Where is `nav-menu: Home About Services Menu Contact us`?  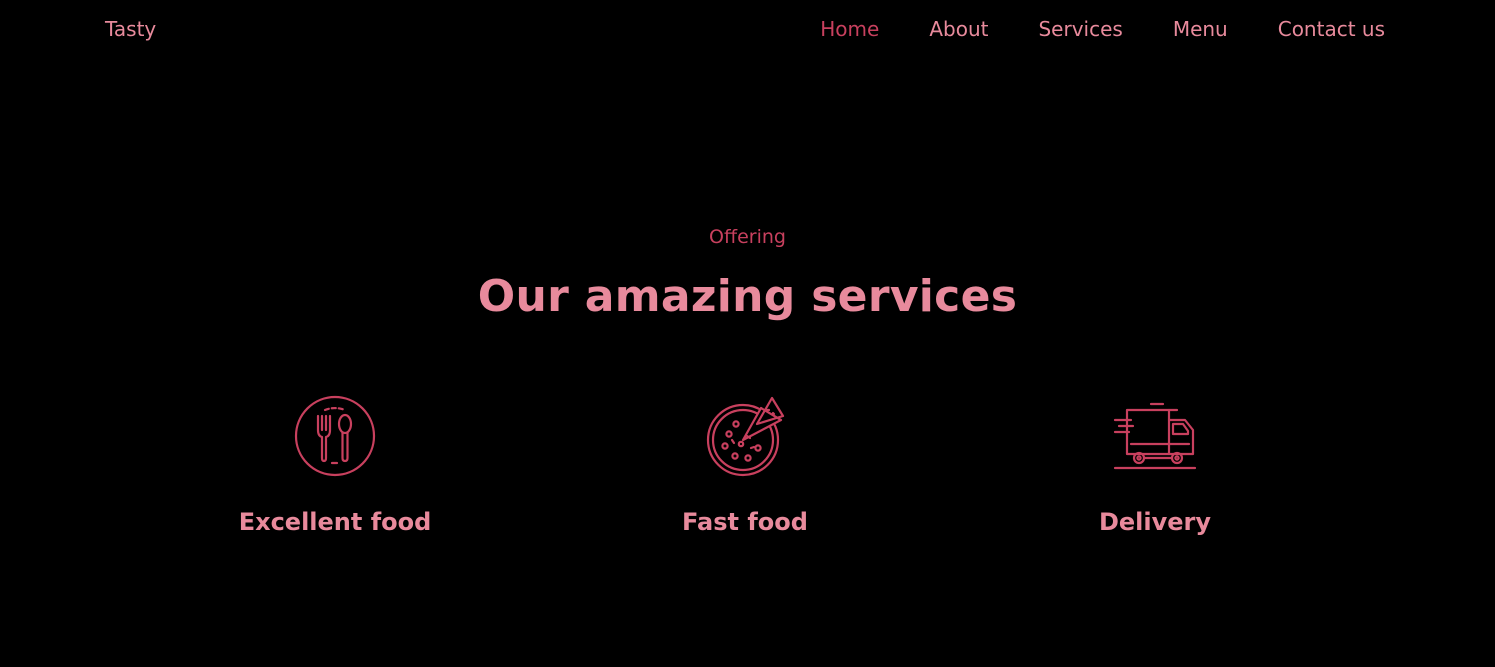
nav-menu: Home About Services Menu Contact us is located at coordinates (1102, 29).